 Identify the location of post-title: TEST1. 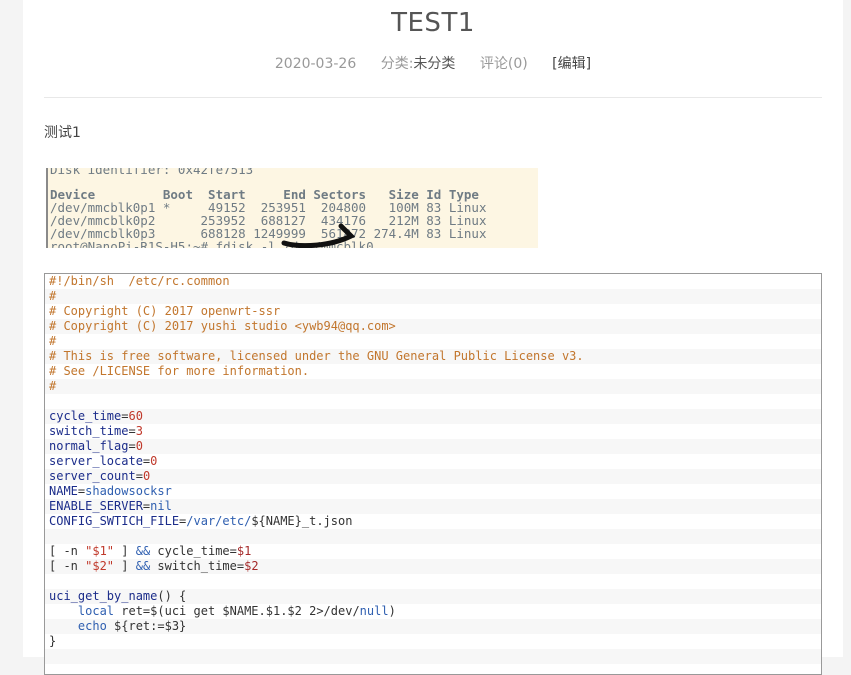
(433, 23).